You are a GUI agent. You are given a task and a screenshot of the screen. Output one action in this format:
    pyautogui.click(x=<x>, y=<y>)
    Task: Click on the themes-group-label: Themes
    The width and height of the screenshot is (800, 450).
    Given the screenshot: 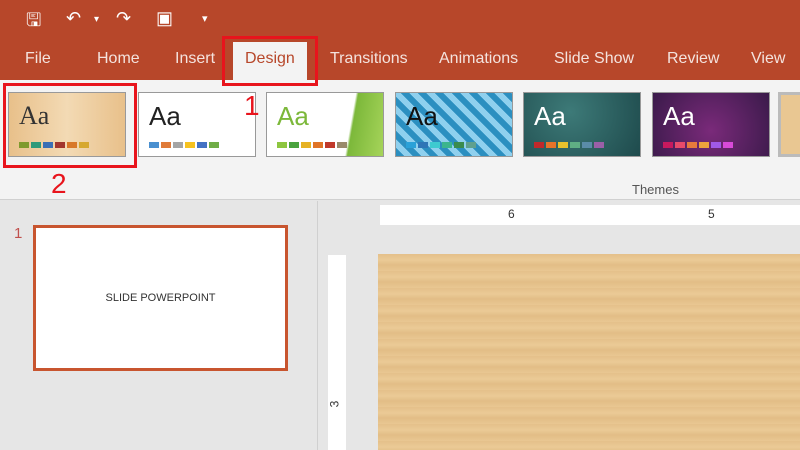 What is the action you would take?
    pyautogui.click(x=655, y=189)
    